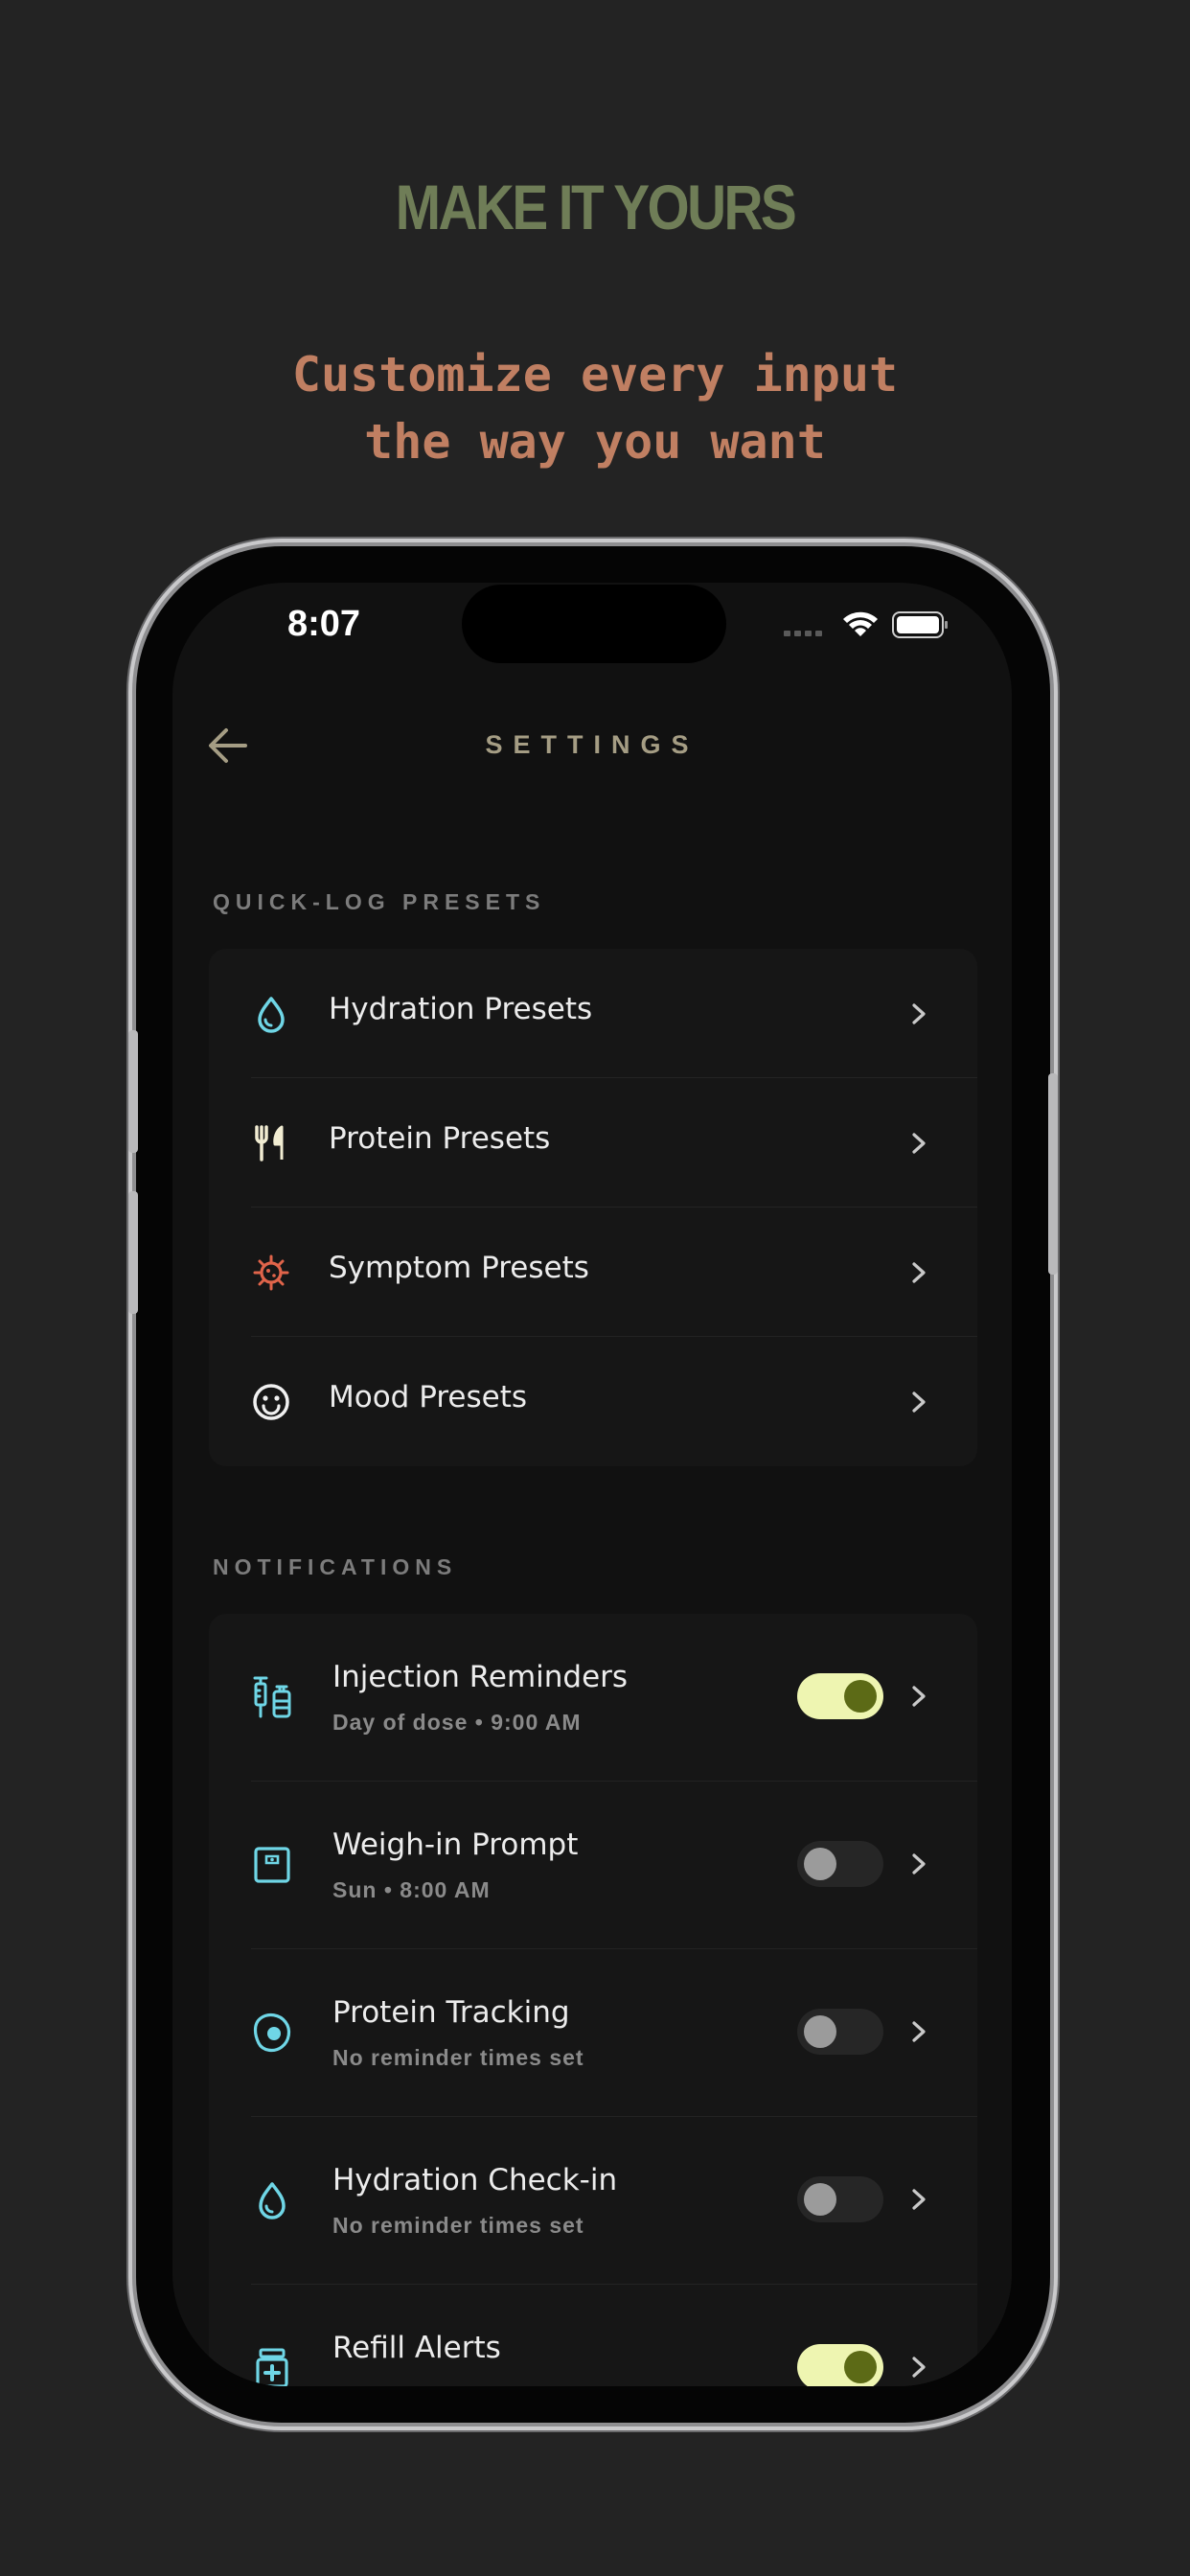 The height and width of the screenshot is (2576, 1190). Describe the element at coordinates (593, 2201) in the screenshot. I see `list-item-hydration-check-in: Hydration Check-in No reminder times set` at that location.